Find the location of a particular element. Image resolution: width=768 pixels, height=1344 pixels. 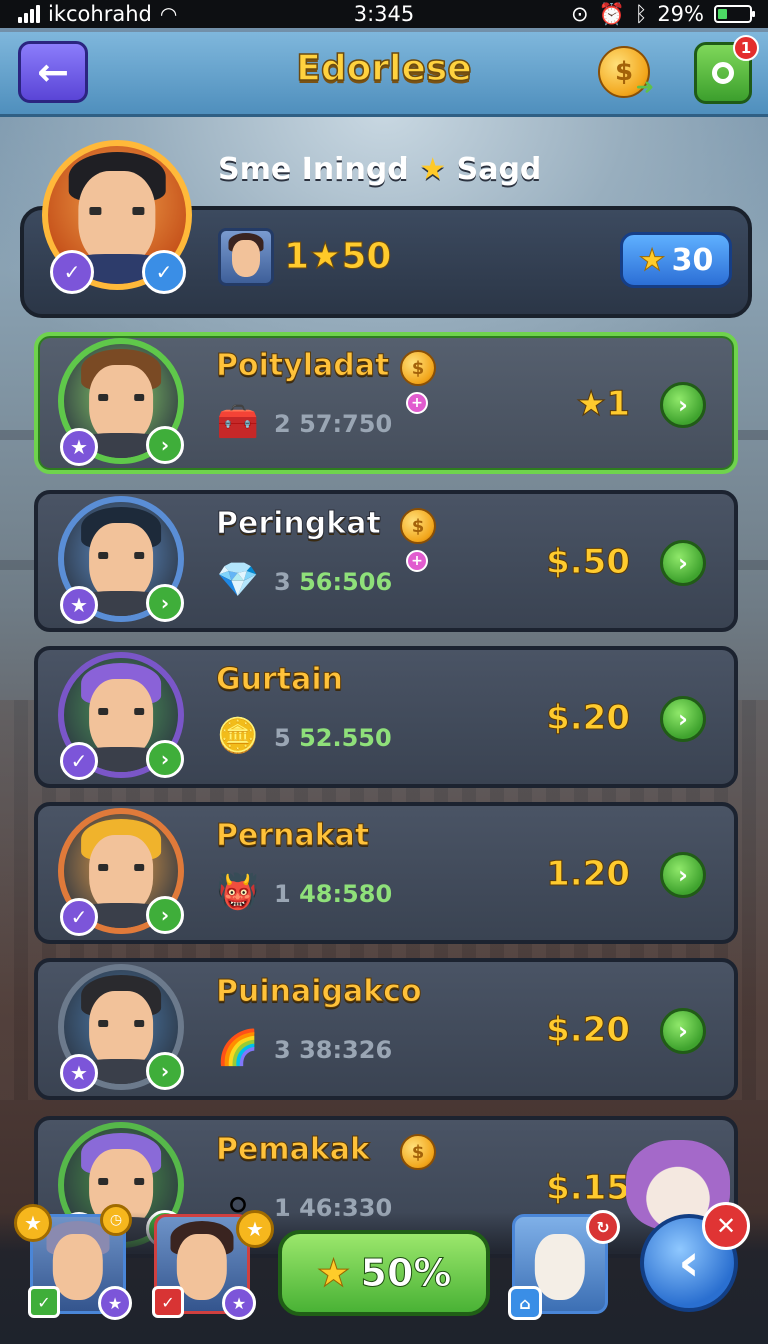

orientation-lock-icon: ⊙ is located at coordinates (579, 14).